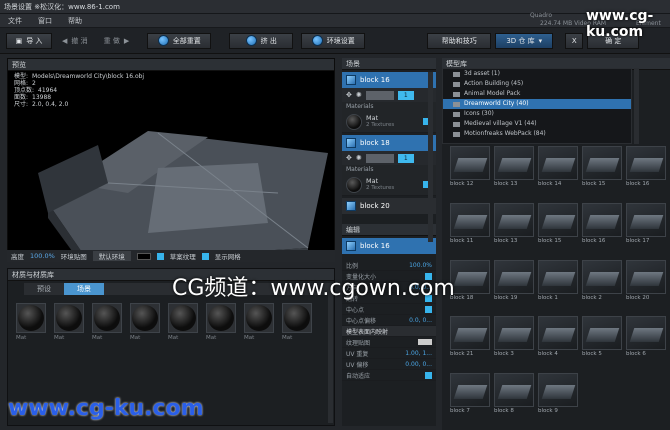 The image size is (670, 430). I want to click on menu-help: 帮助, so click(75, 21).